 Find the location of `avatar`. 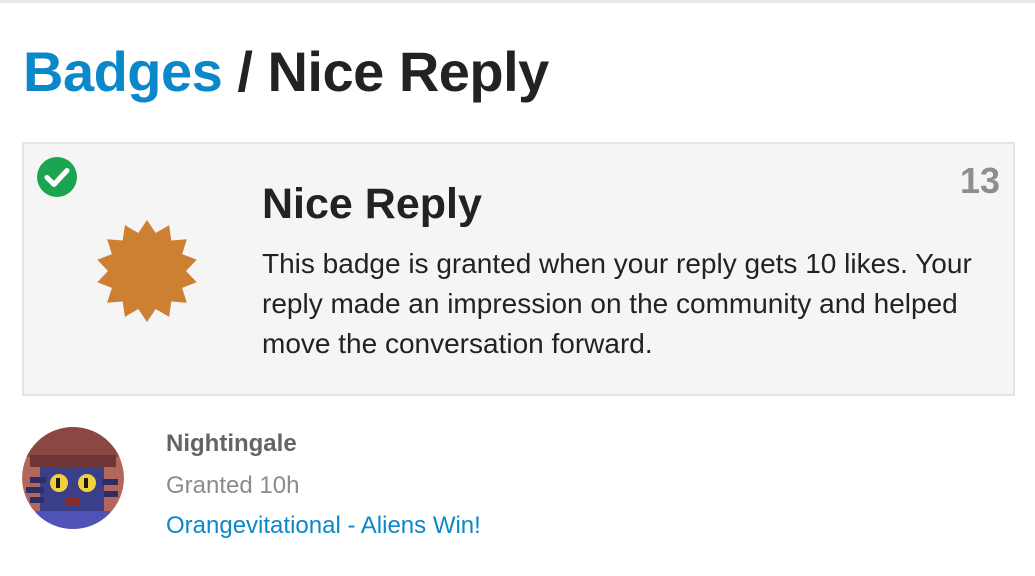

avatar is located at coordinates (73, 478).